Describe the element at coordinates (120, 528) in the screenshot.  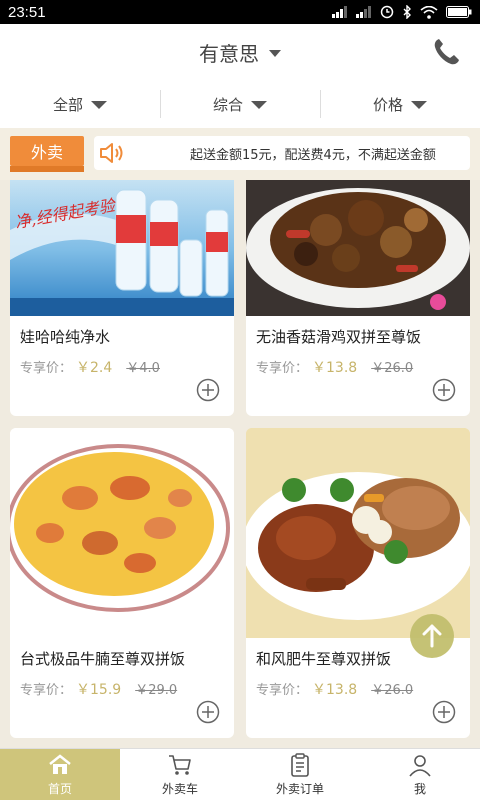
I see `beef-brisket-illustration` at that location.